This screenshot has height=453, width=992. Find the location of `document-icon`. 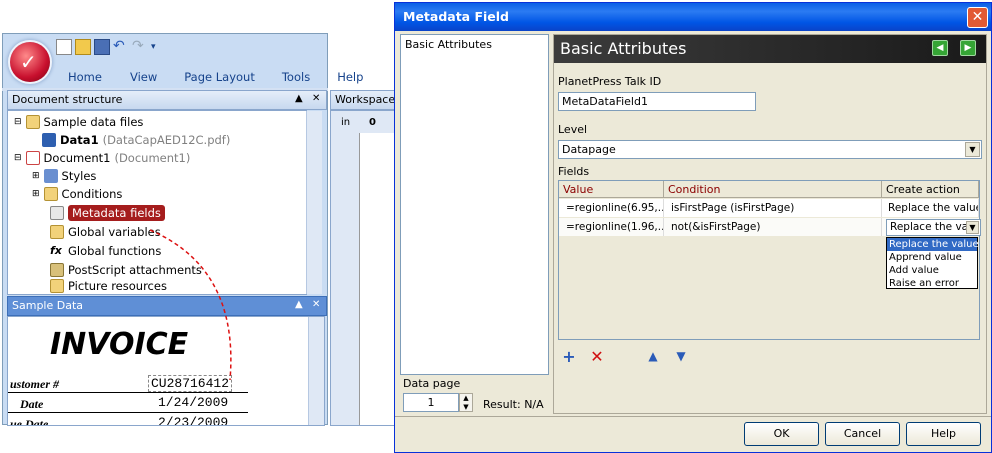

document-icon is located at coordinates (32, 158).